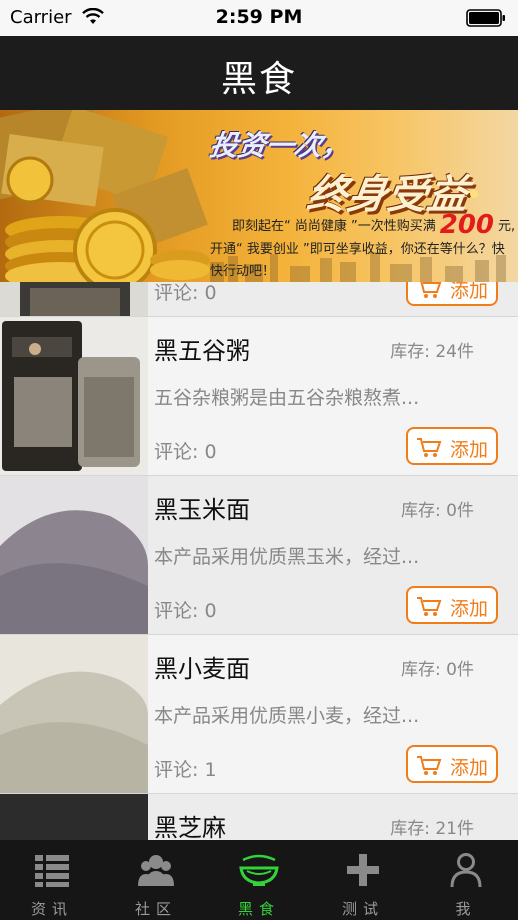  Describe the element at coordinates (432, 829) in the screenshot. I see `product-stock: 库存: 21件` at that location.